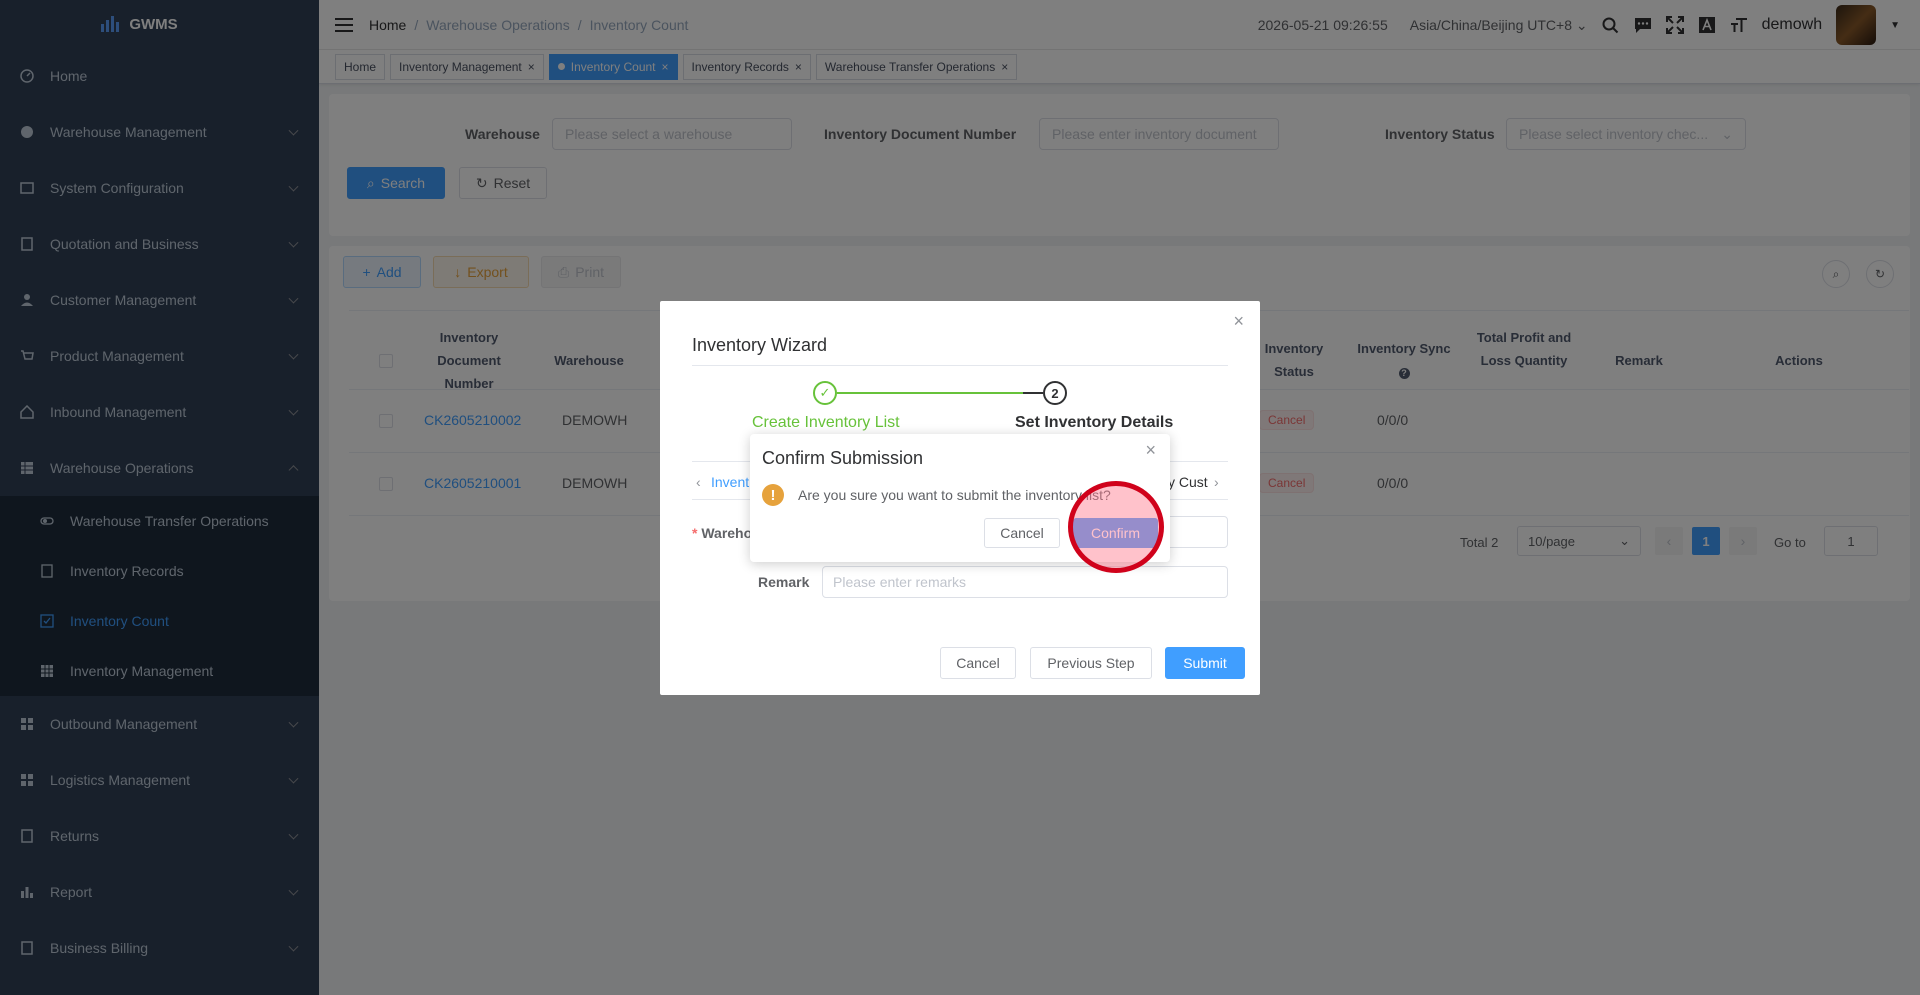 This screenshot has width=1920, height=995. I want to click on click-highlight-marker, so click(1116, 527).